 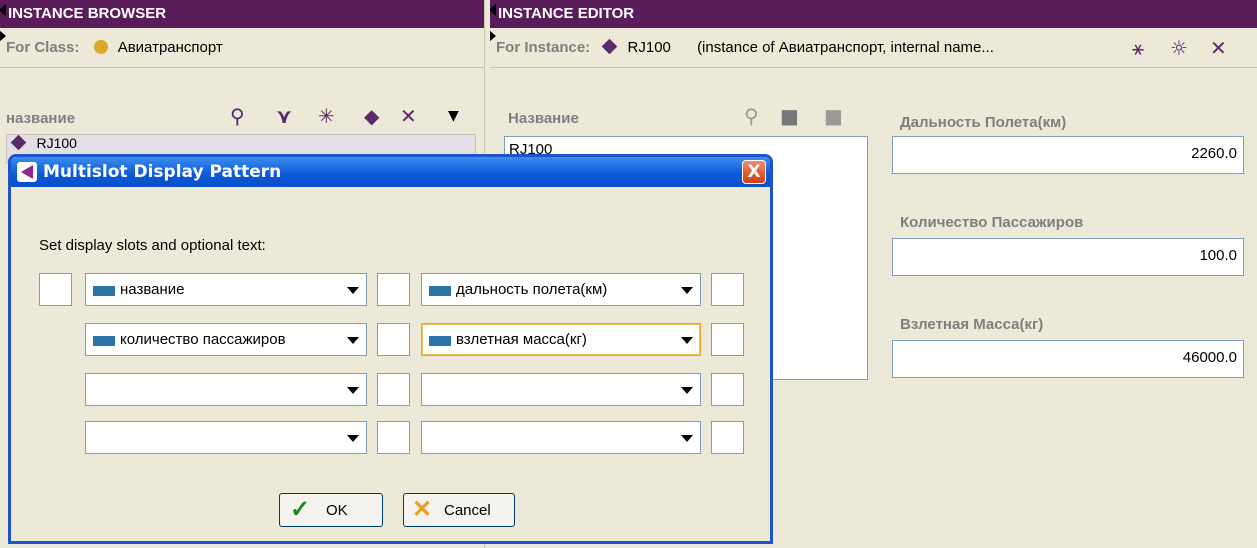 I want to click on selected-instance-item: RJ100, so click(x=56, y=143).